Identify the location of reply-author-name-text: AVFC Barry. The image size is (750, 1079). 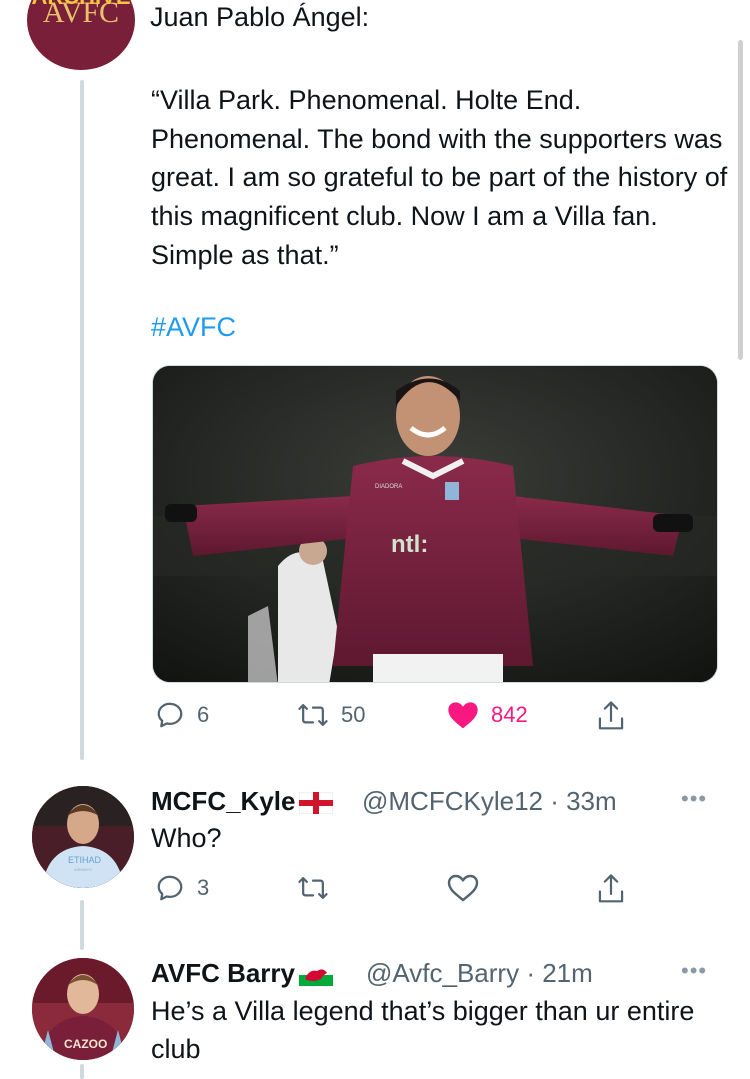
(223, 973).